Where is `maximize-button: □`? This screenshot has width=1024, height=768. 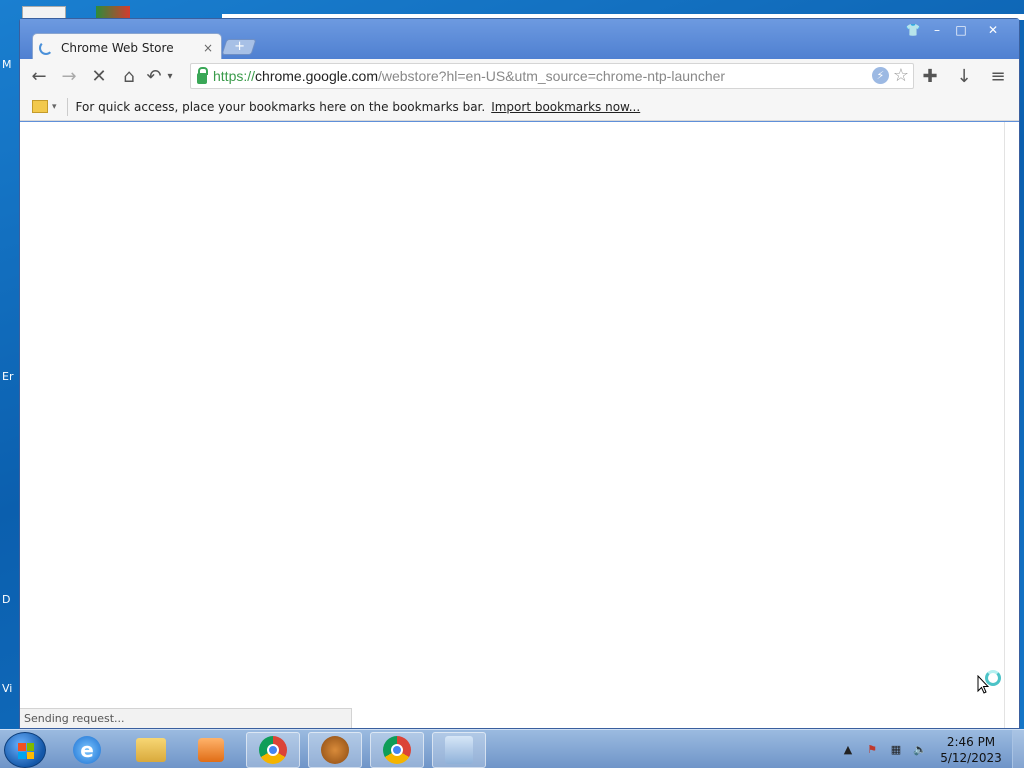
maximize-button: □ is located at coordinates (961, 30).